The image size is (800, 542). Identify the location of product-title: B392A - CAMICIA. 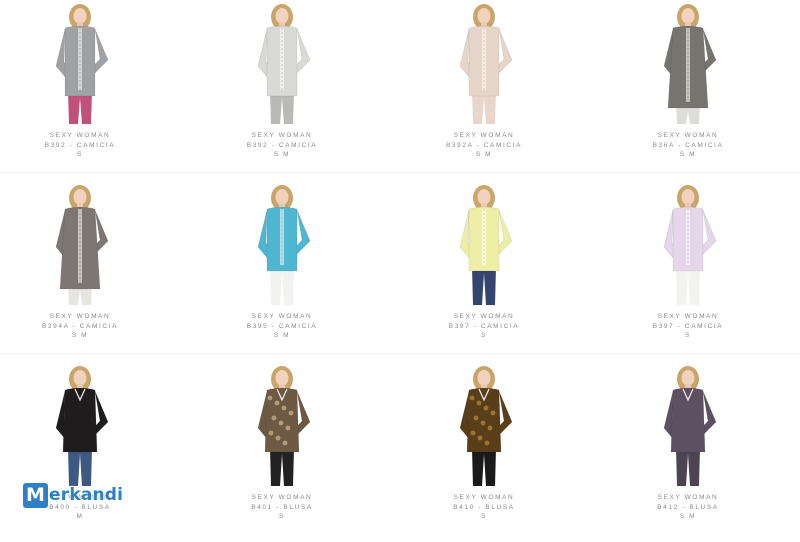
(484, 145).